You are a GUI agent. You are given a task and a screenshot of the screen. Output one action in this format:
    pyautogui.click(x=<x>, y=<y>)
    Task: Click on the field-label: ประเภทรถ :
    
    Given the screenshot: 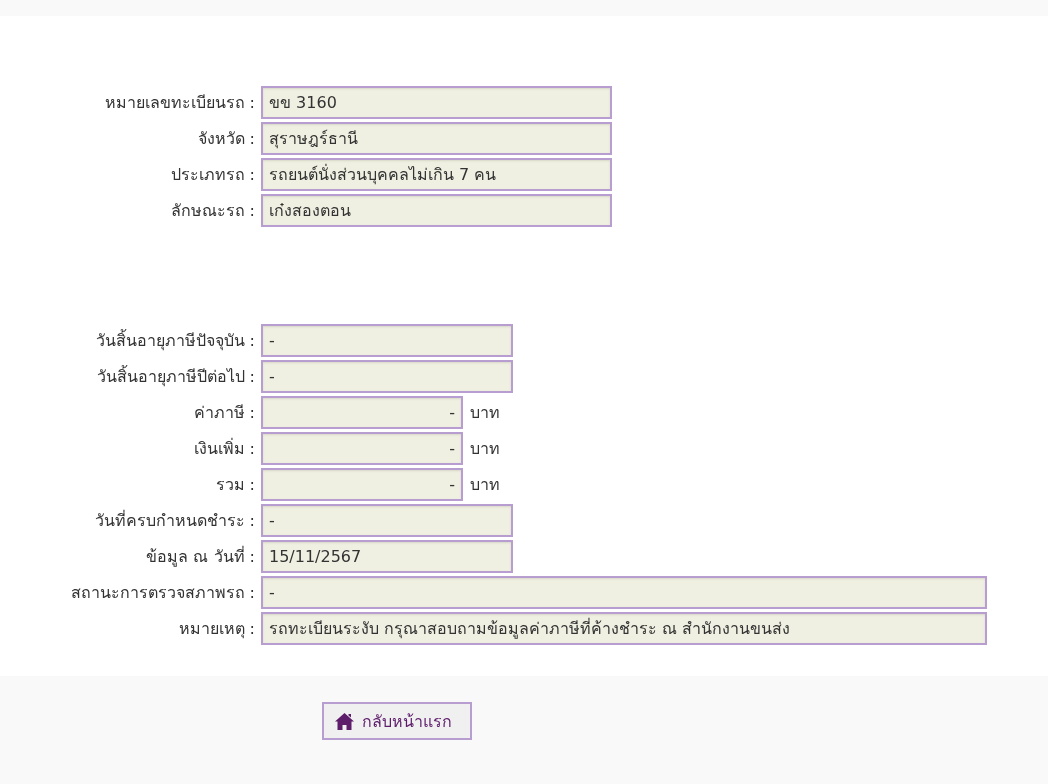 What is the action you would take?
    pyautogui.click(x=212, y=175)
    